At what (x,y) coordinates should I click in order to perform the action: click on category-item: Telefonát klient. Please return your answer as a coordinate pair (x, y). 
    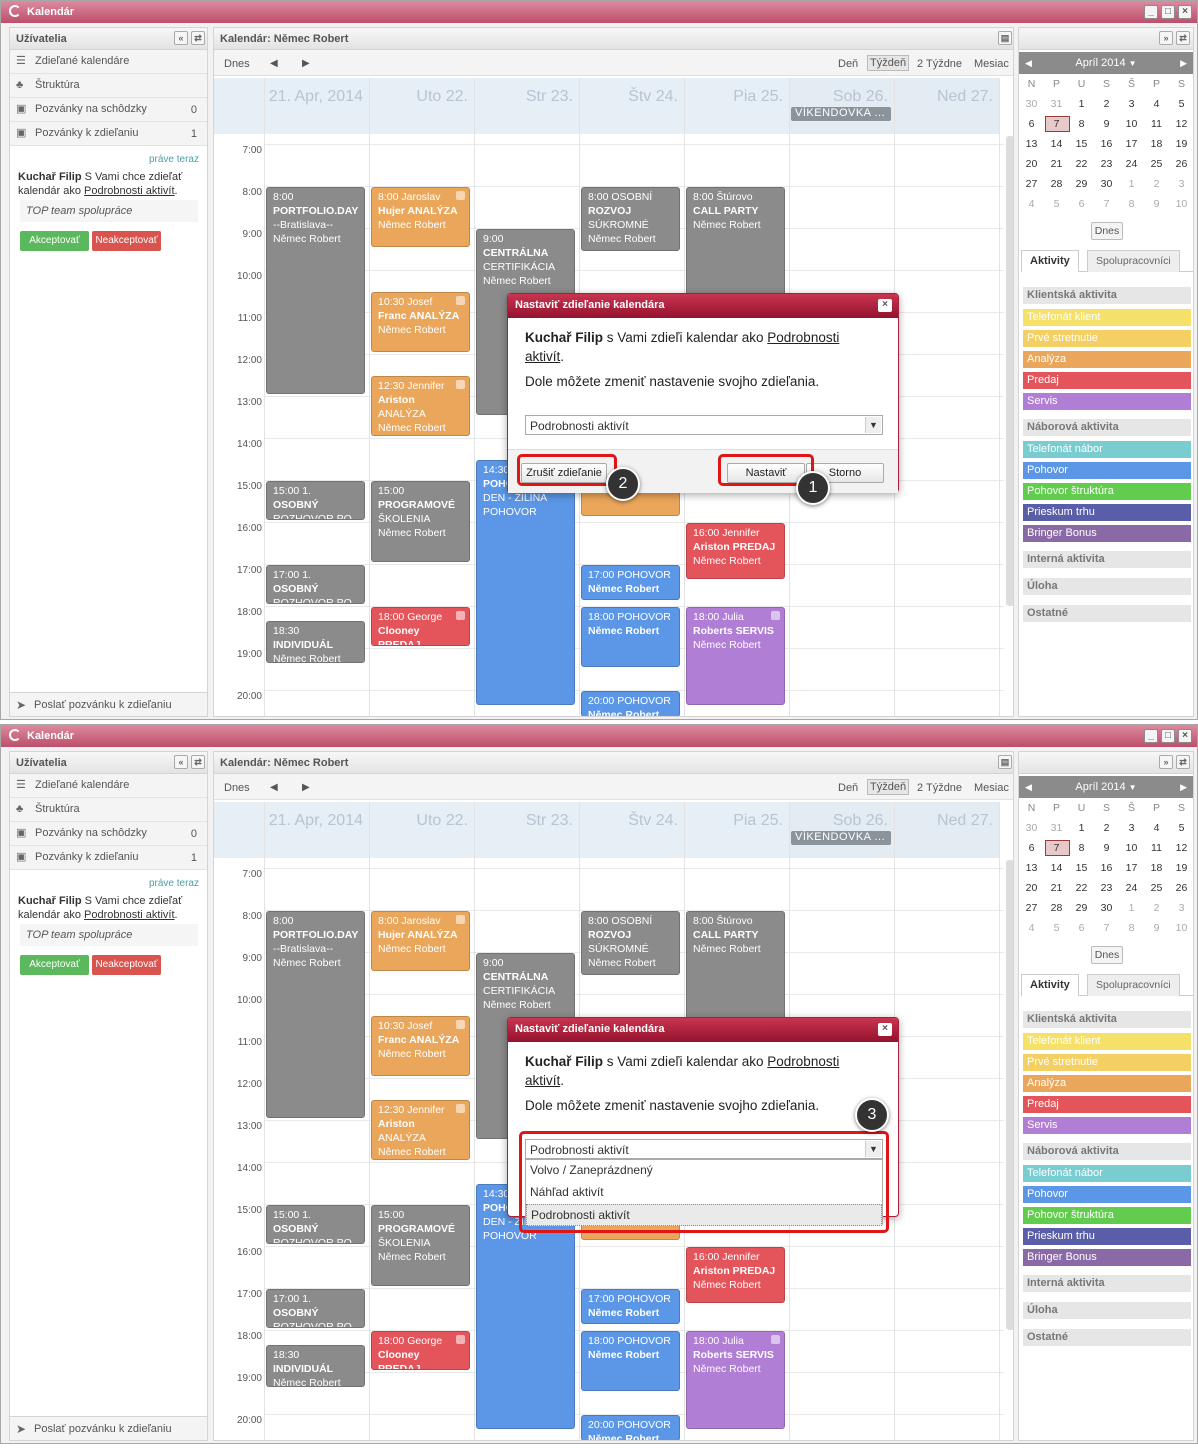
    Looking at the image, I should click on (1107, 317).